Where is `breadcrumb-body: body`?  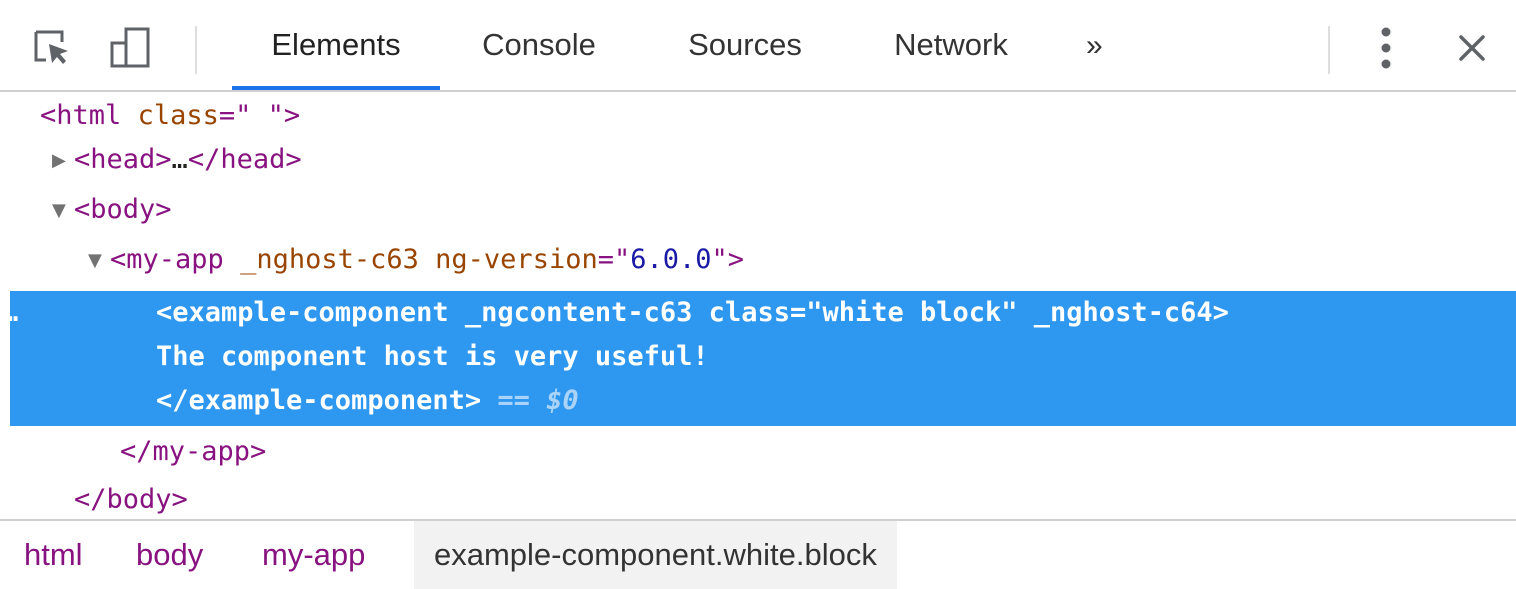
breadcrumb-body: body is located at coordinates (169, 555).